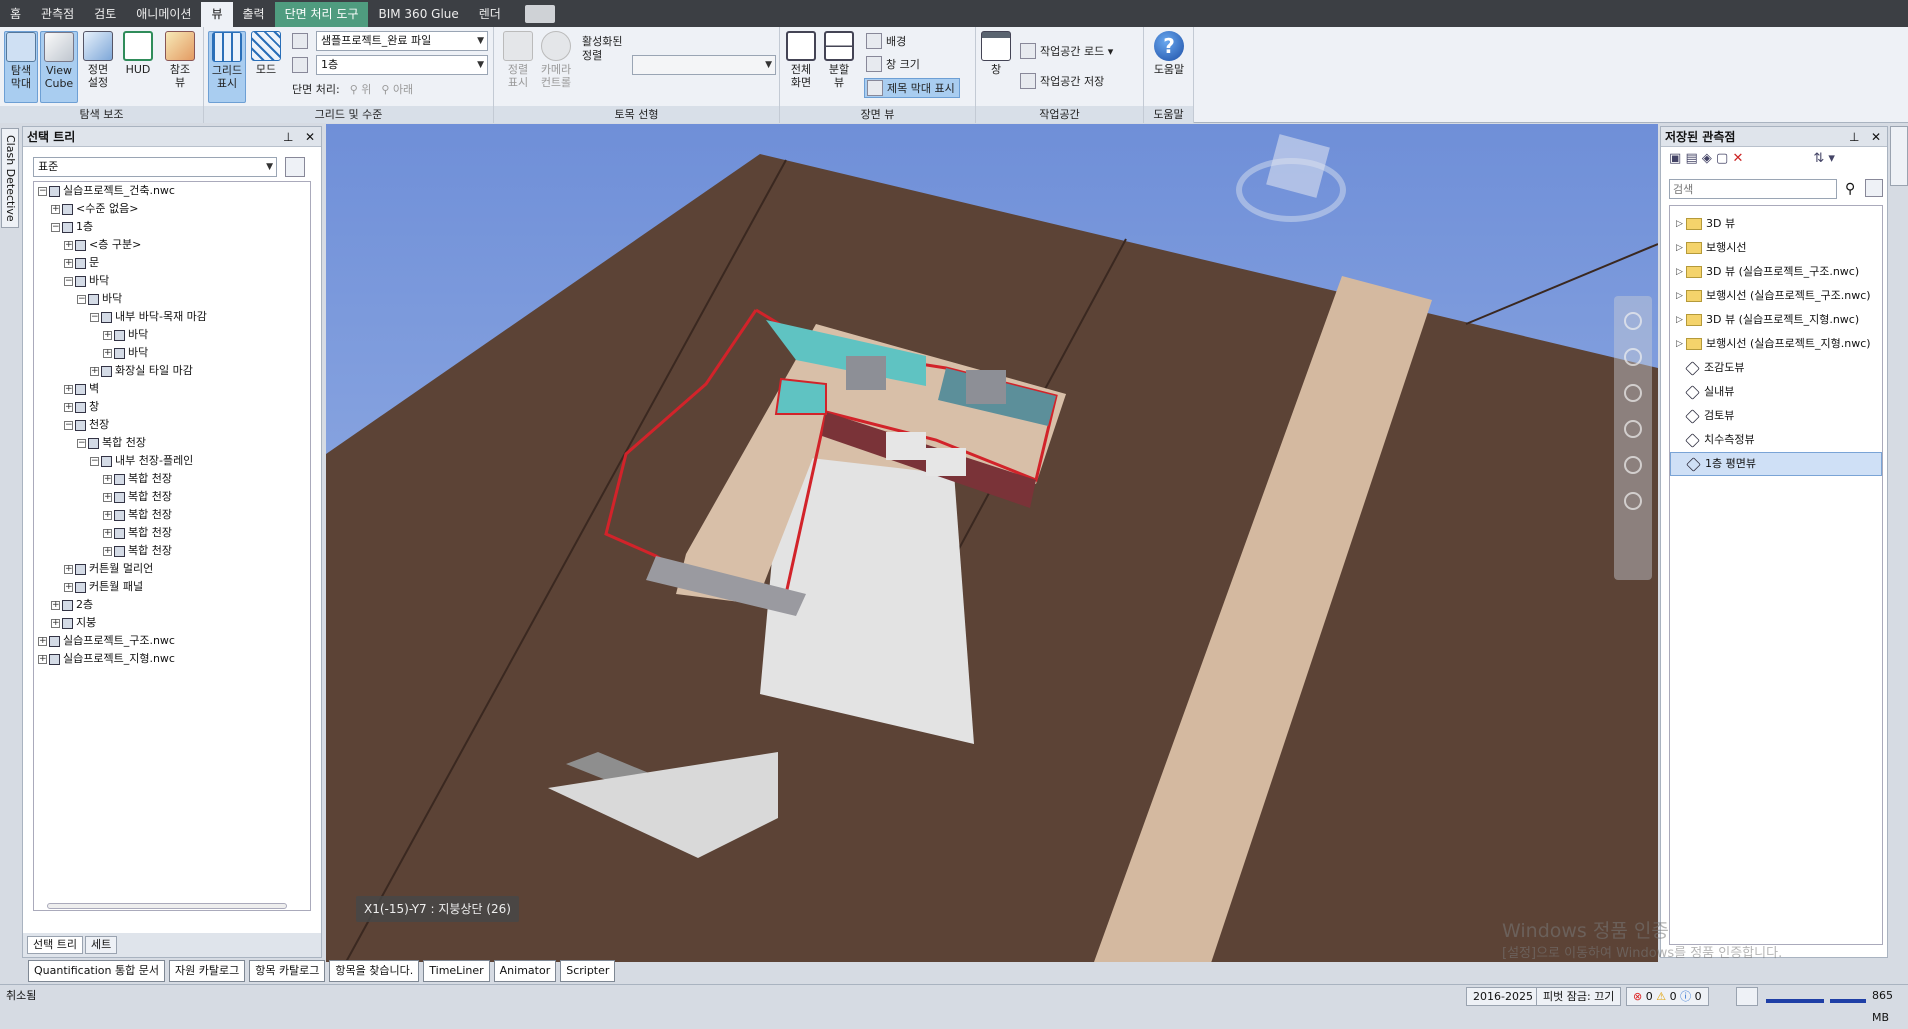 Image resolution: width=1908 pixels, height=1029 pixels. What do you see at coordinates (1633, 429) in the screenshot?
I see `orbit-icon` at bounding box center [1633, 429].